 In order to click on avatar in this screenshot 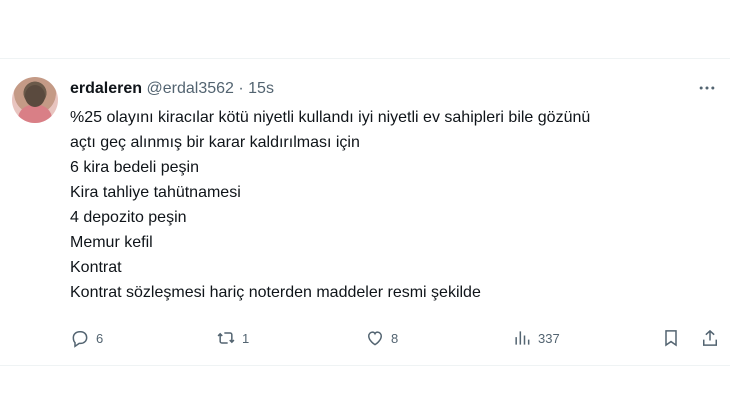, I will do `click(35, 100)`.